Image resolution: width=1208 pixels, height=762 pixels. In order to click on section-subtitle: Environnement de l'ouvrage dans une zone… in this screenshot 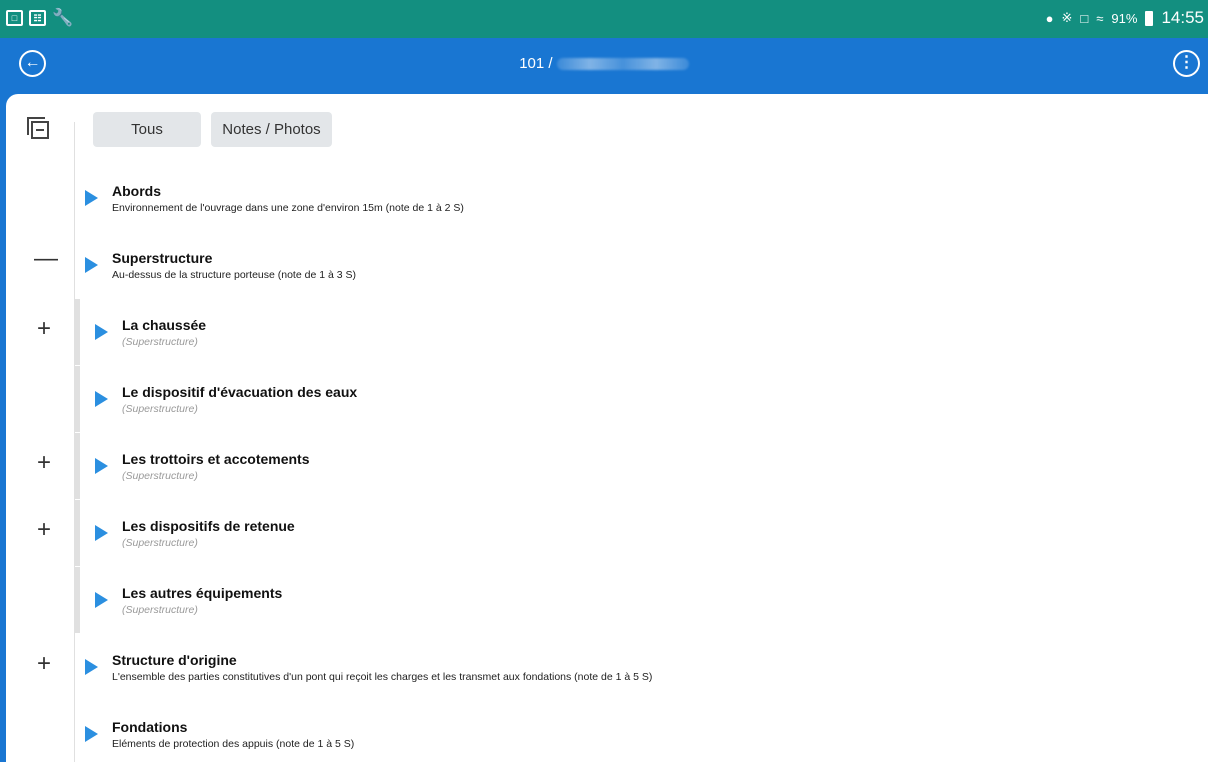, I will do `click(288, 208)`.